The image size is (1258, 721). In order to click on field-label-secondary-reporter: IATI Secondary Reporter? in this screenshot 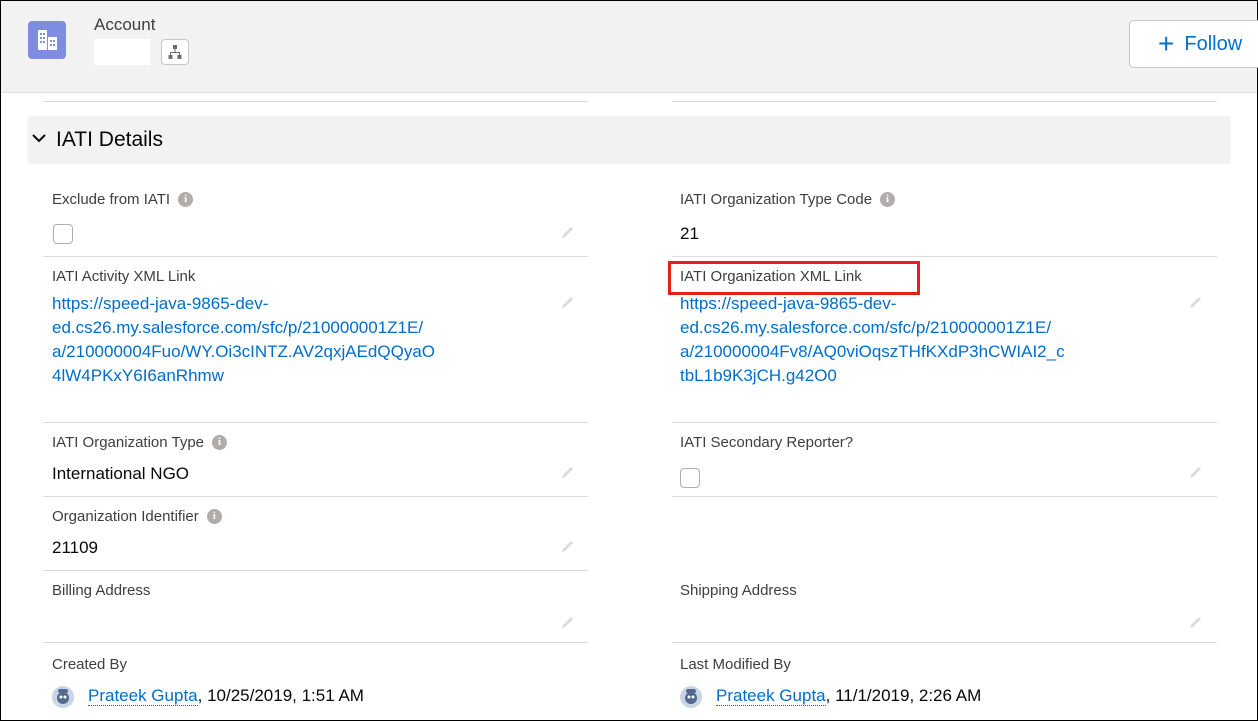, I will do `click(767, 442)`.